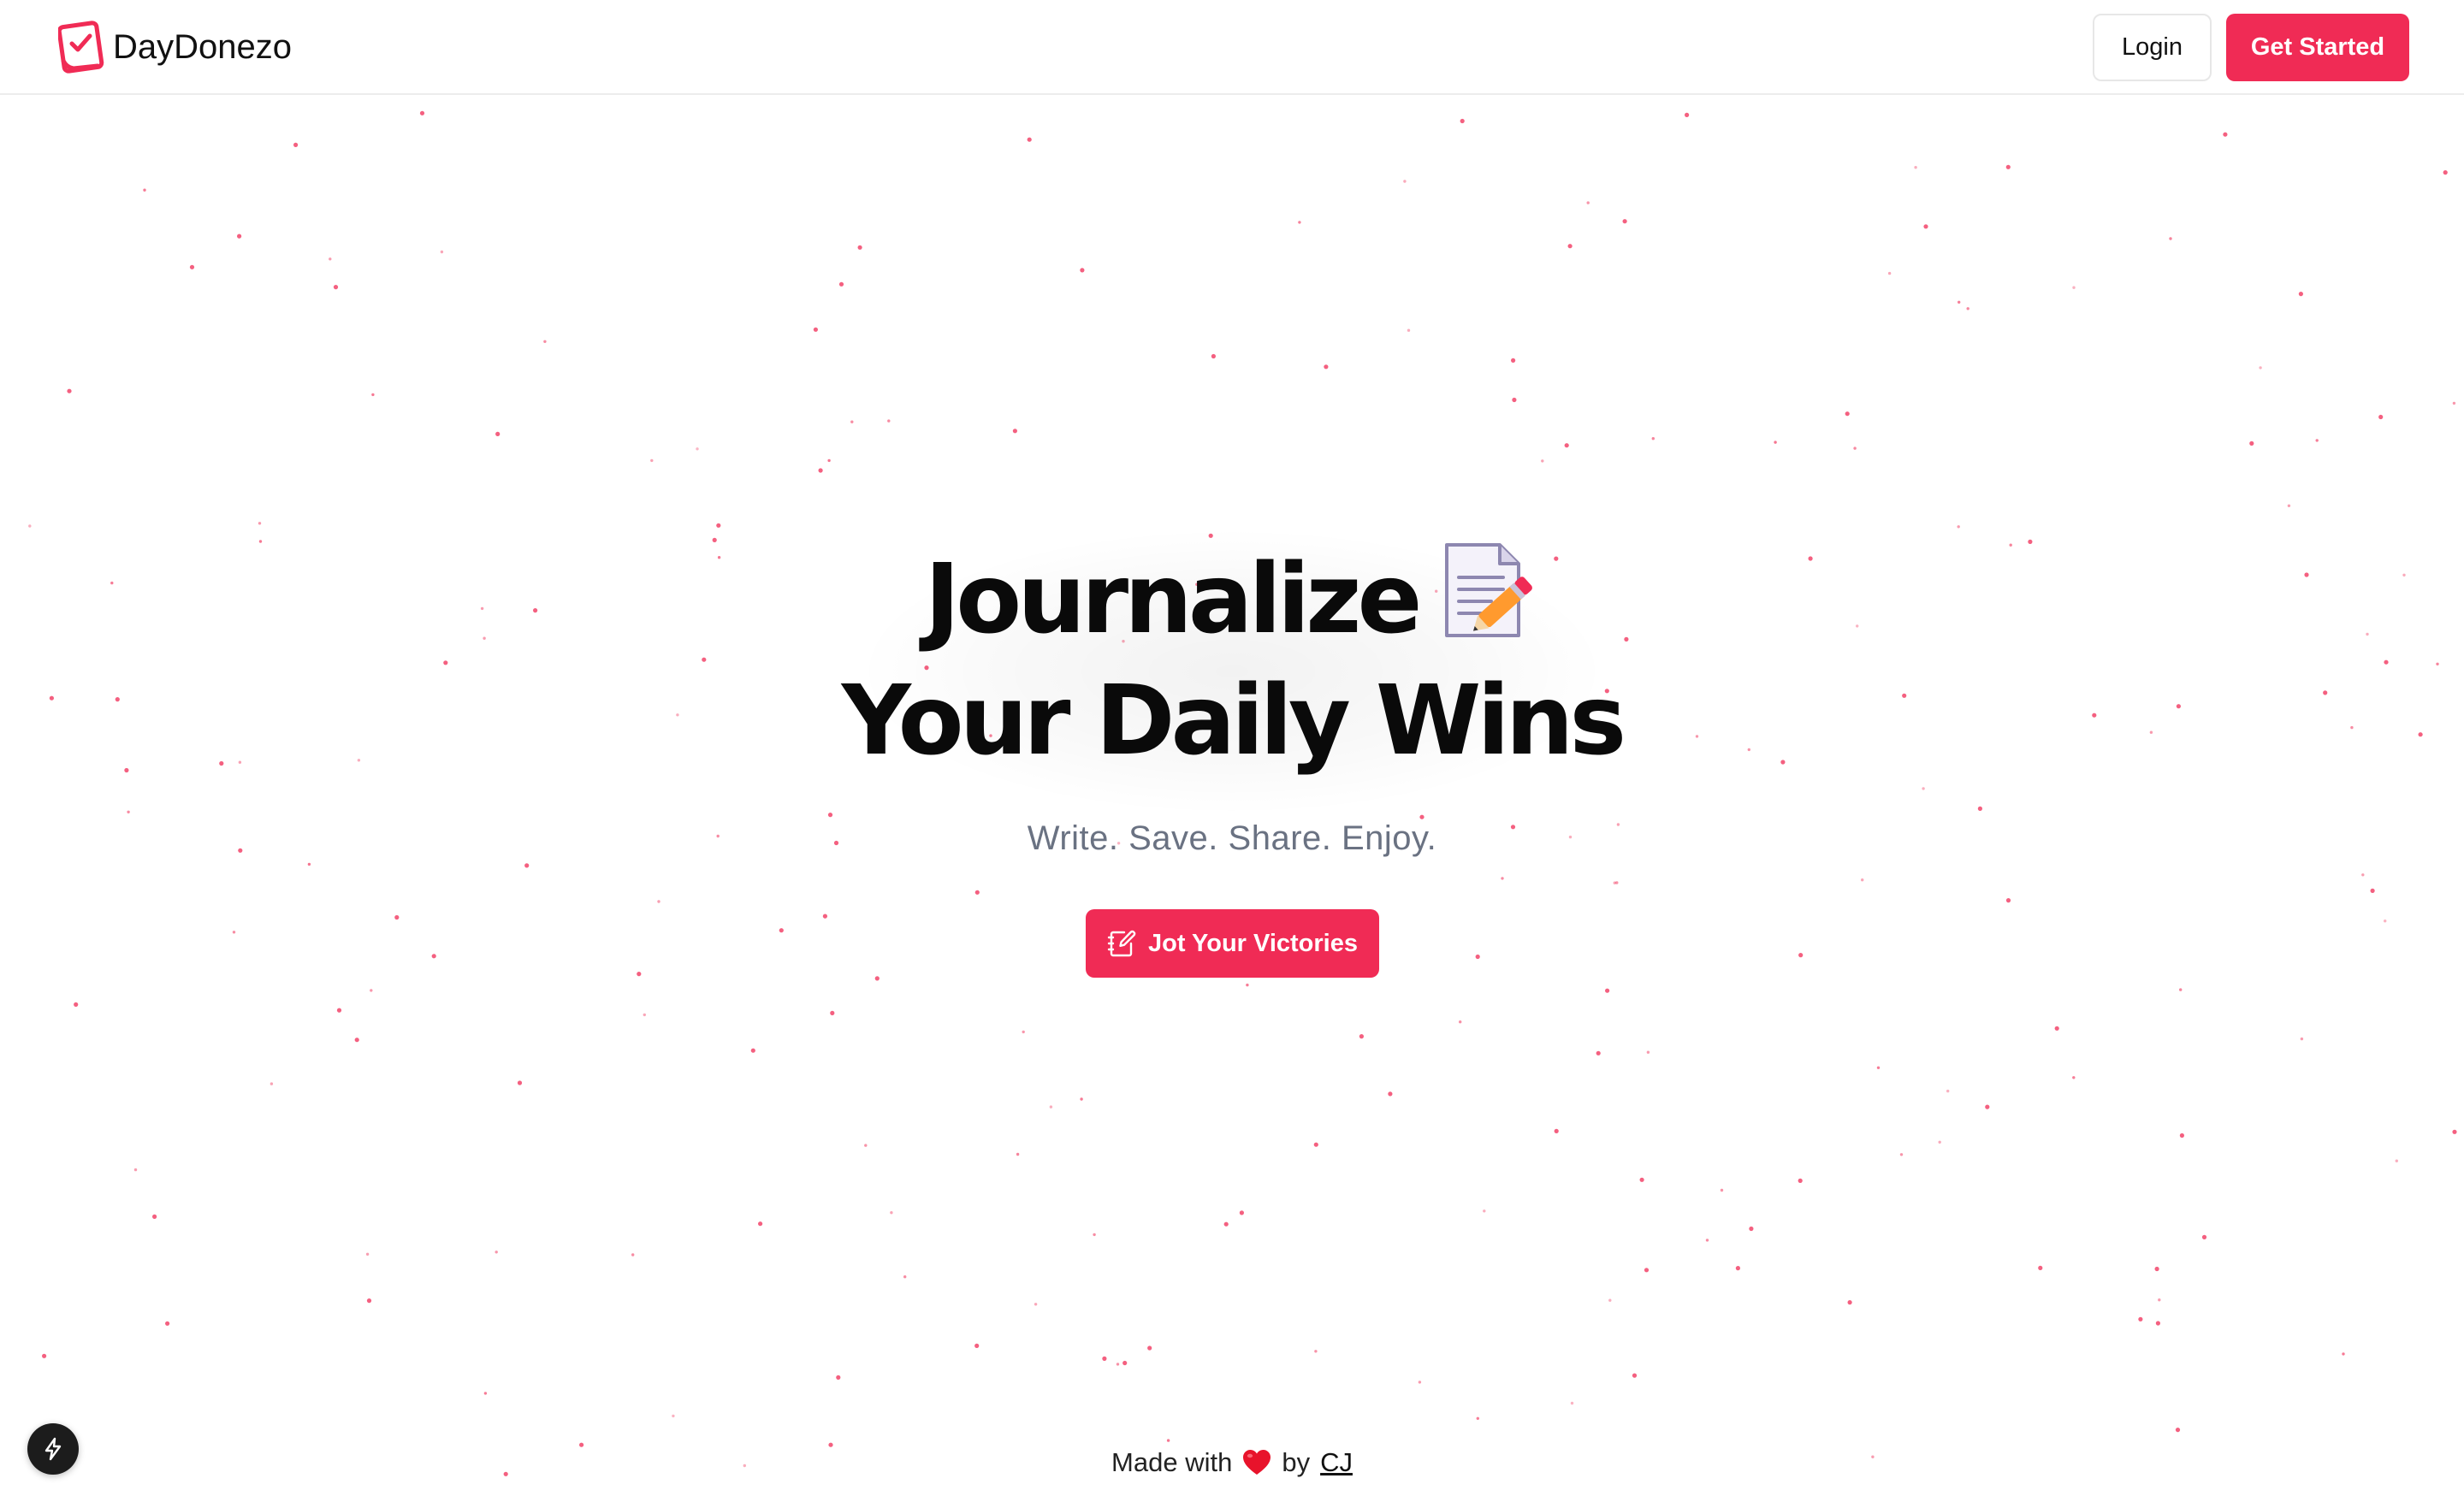  What do you see at coordinates (1232, 943) in the screenshot?
I see `jot-victories-button: Jot Your Victories` at bounding box center [1232, 943].